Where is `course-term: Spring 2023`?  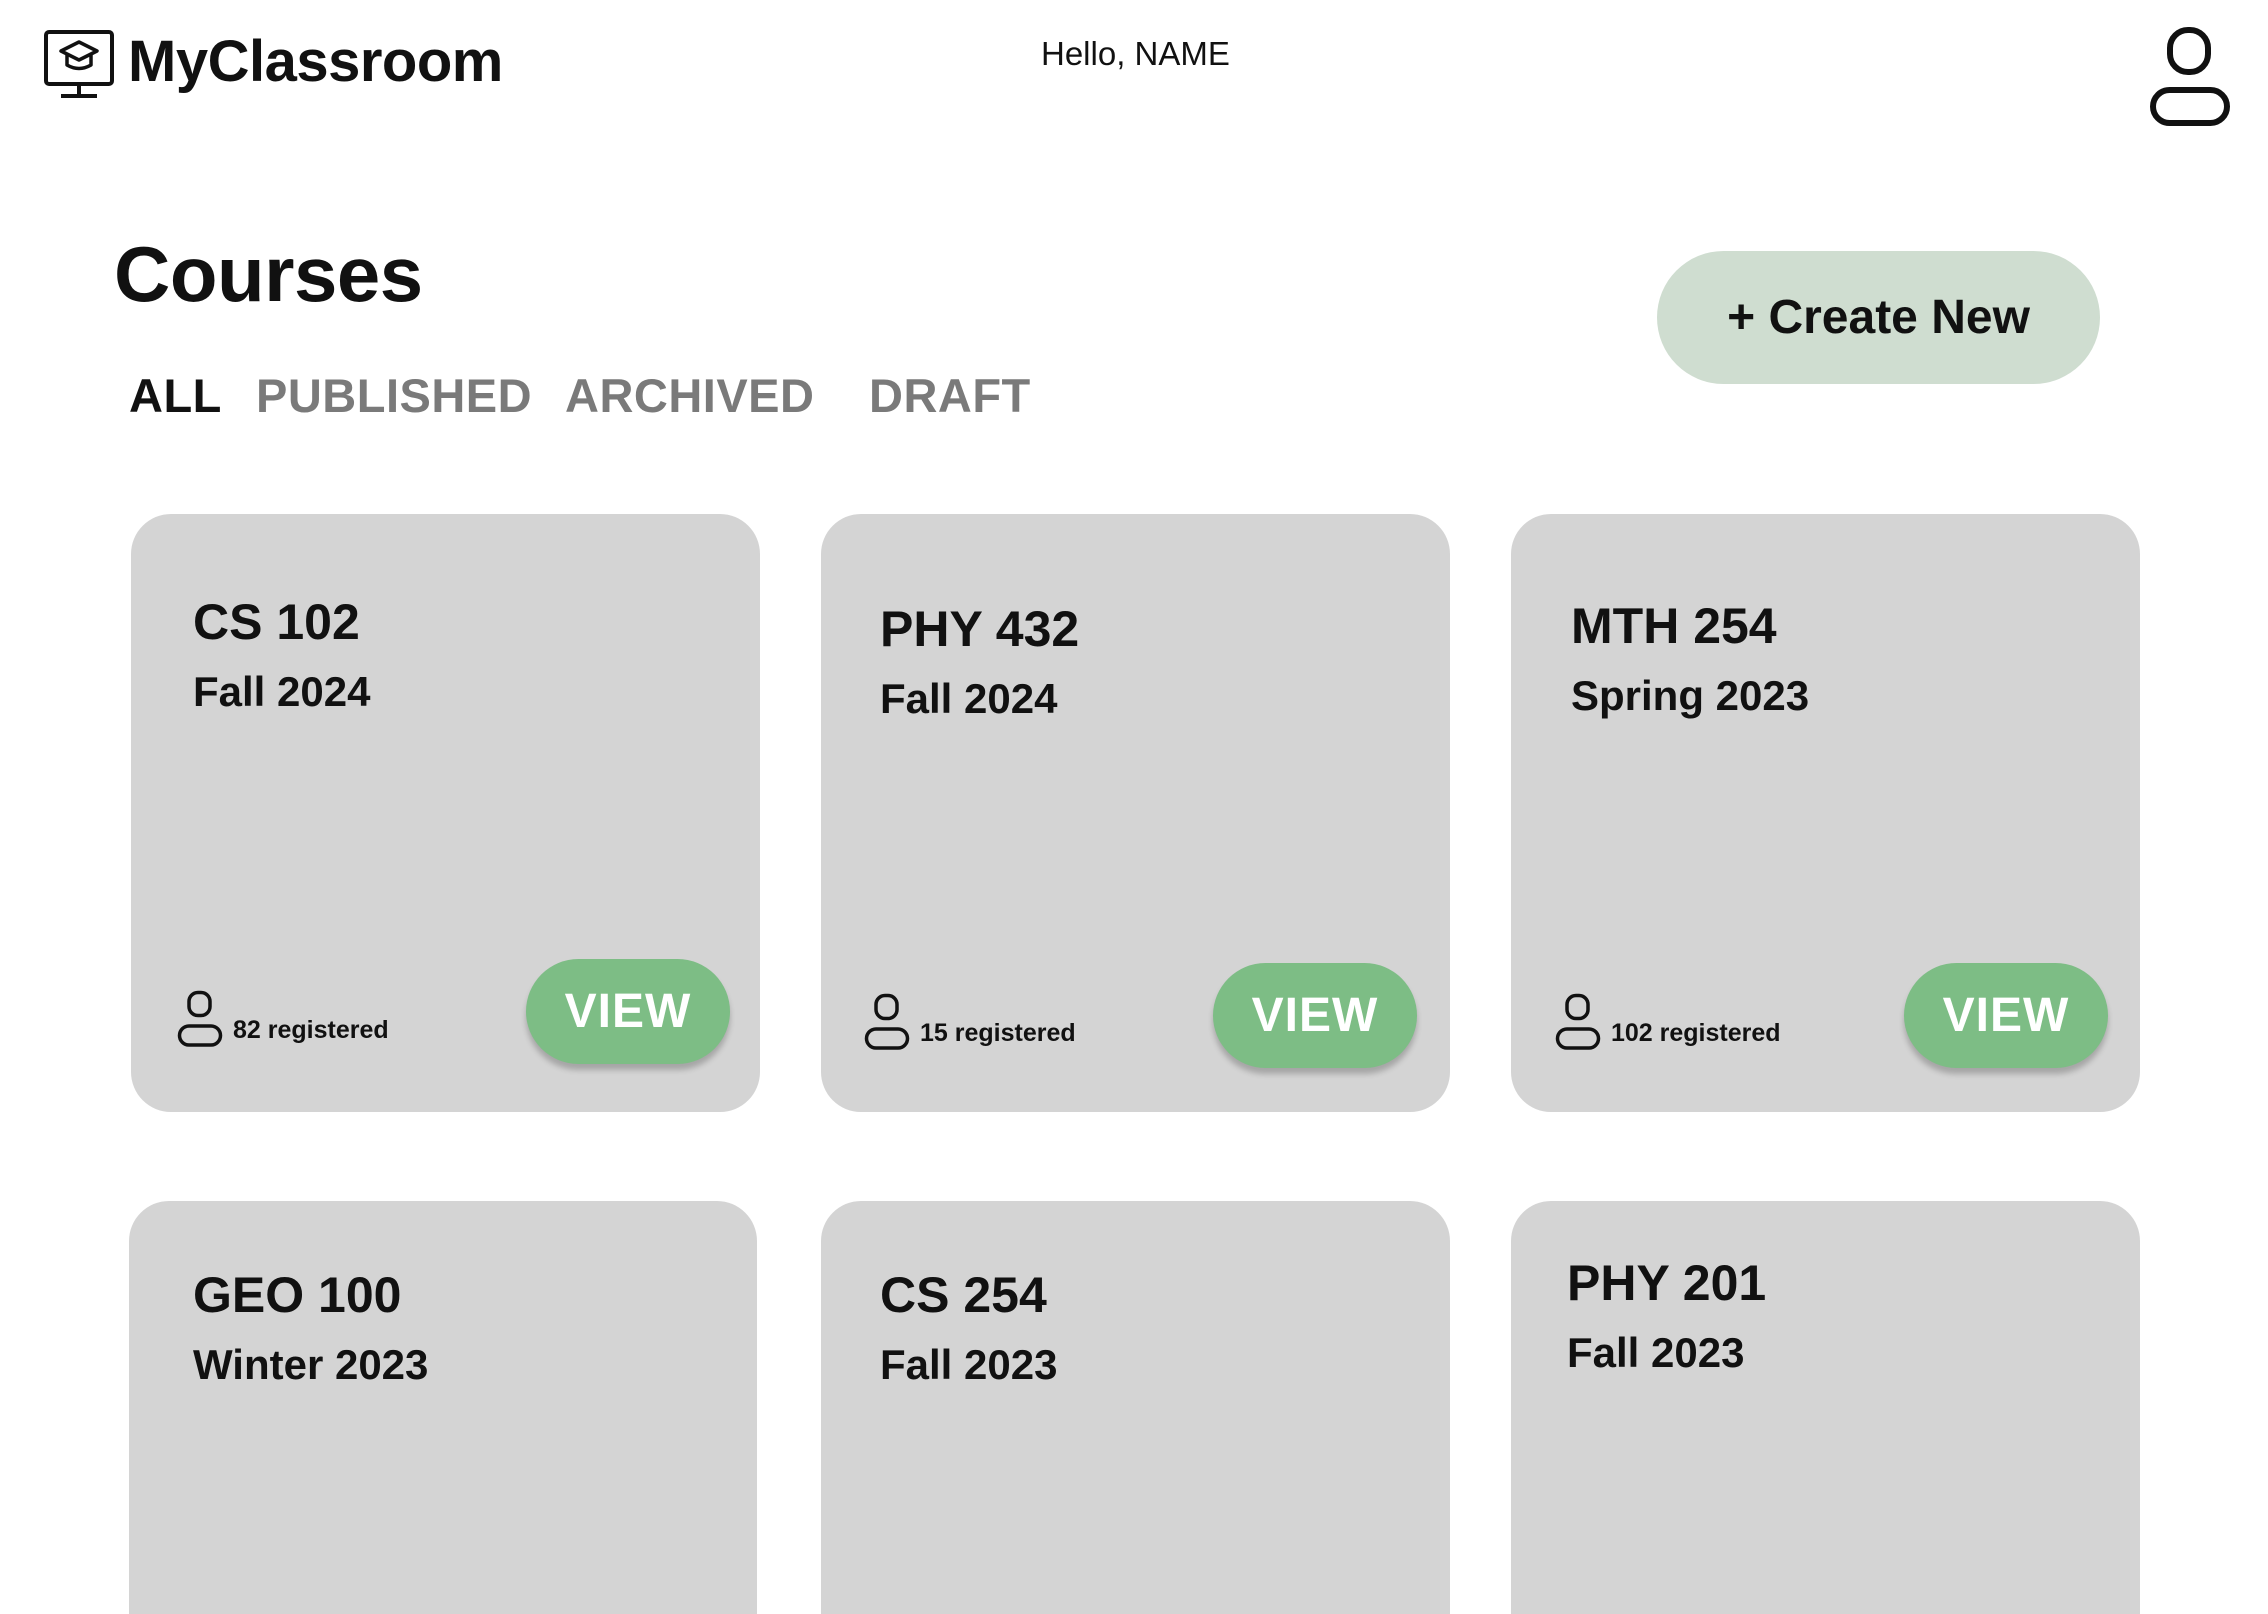 course-term: Spring 2023 is located at coordinates (1690, 695).